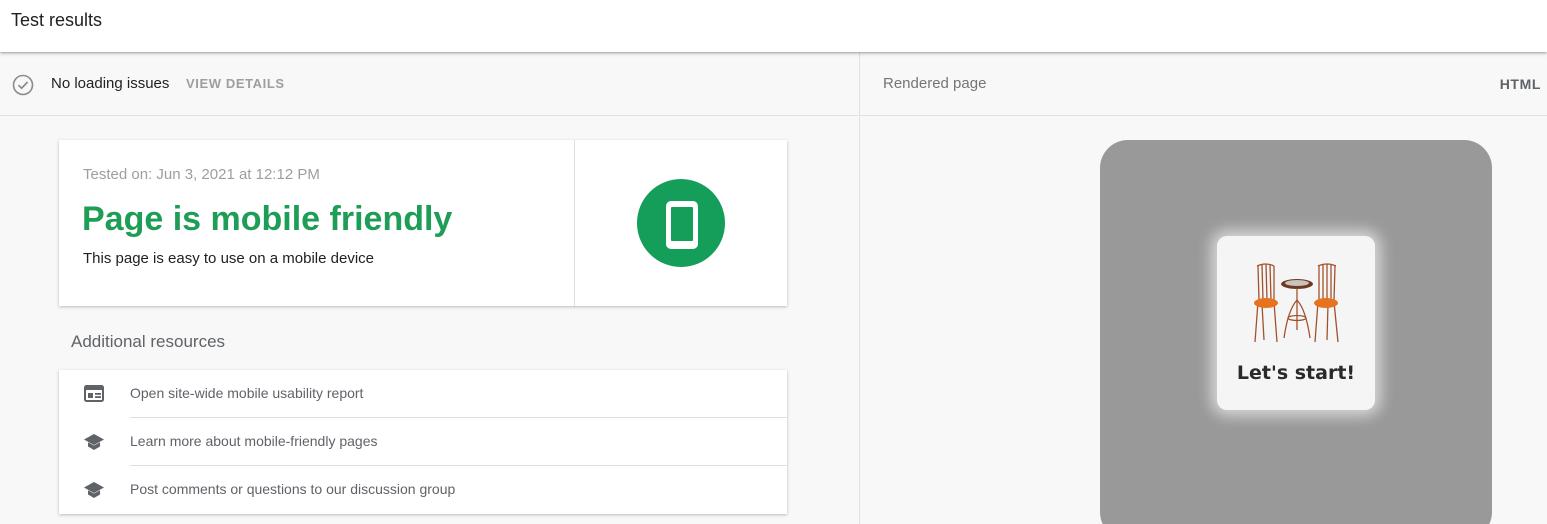 This screenshot has height=524, width=1547. Describe the element at coordinates (254, 441) in the screenshot. I see `resource-label: Learn more about mobile-friendly pages` at that location.